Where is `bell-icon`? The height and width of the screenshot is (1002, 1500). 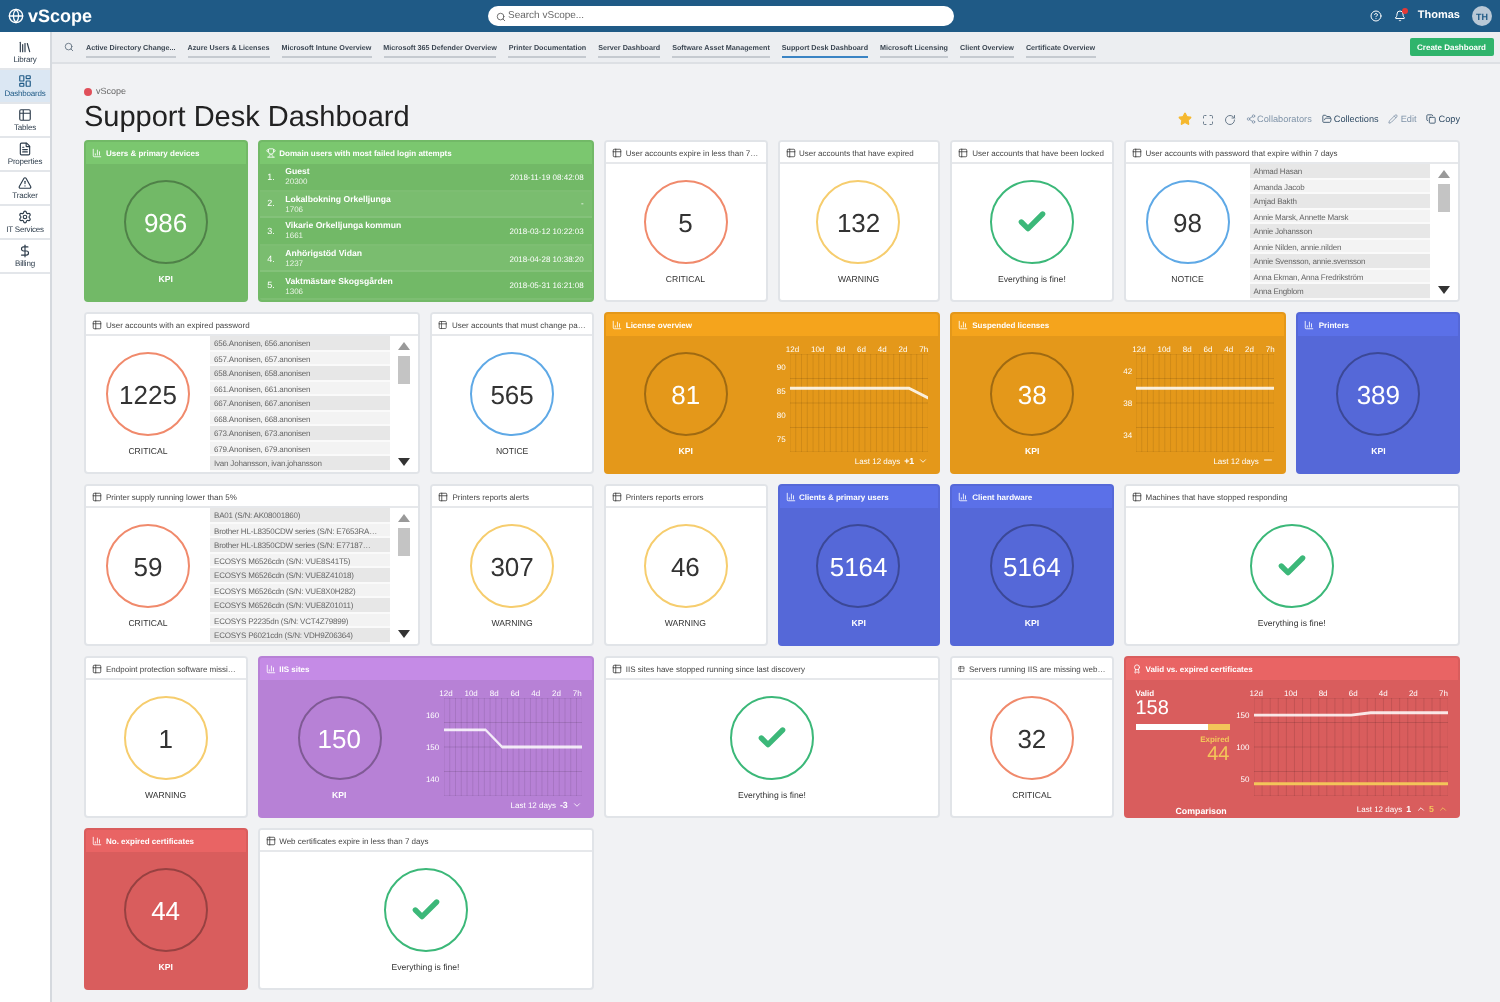 bell-icon is located at coordinates (1399, 16).